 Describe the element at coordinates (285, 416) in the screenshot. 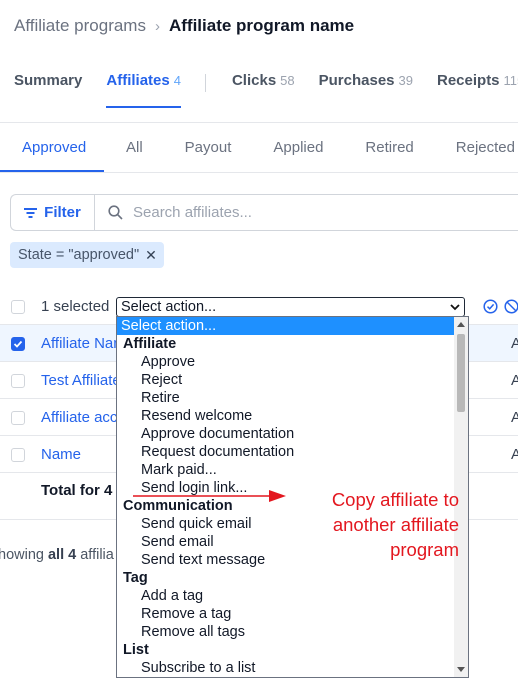

I see `dropdown-option: Resend welcome` at that location.